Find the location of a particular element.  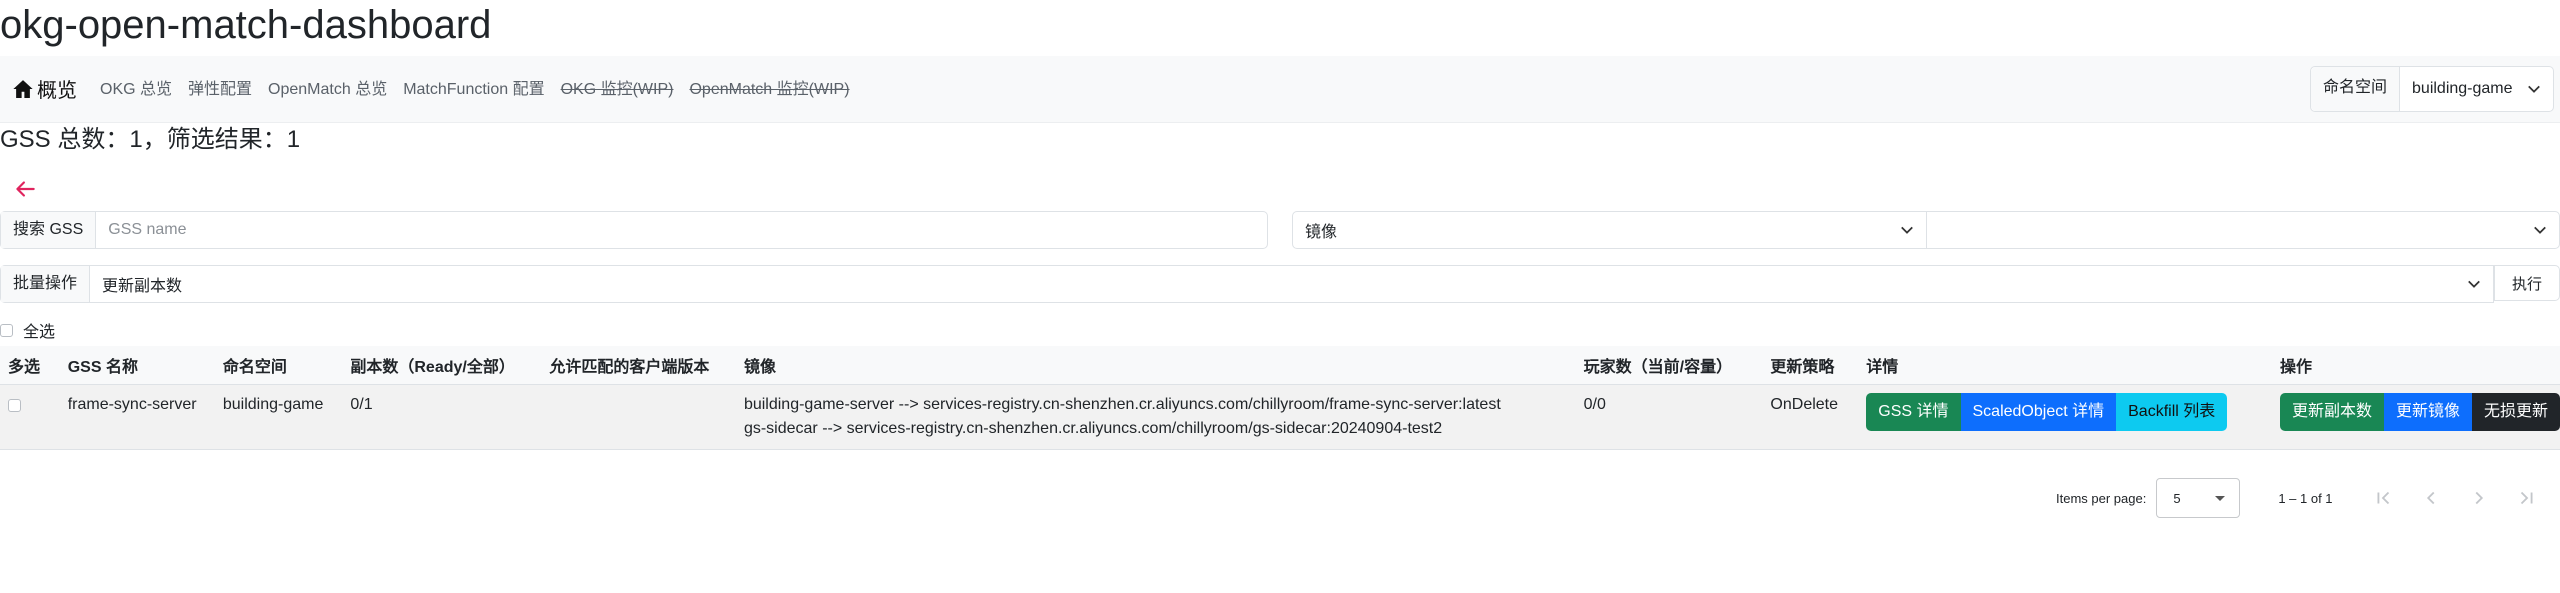

chevron-left-icon is located at coordinates (2430, 498).